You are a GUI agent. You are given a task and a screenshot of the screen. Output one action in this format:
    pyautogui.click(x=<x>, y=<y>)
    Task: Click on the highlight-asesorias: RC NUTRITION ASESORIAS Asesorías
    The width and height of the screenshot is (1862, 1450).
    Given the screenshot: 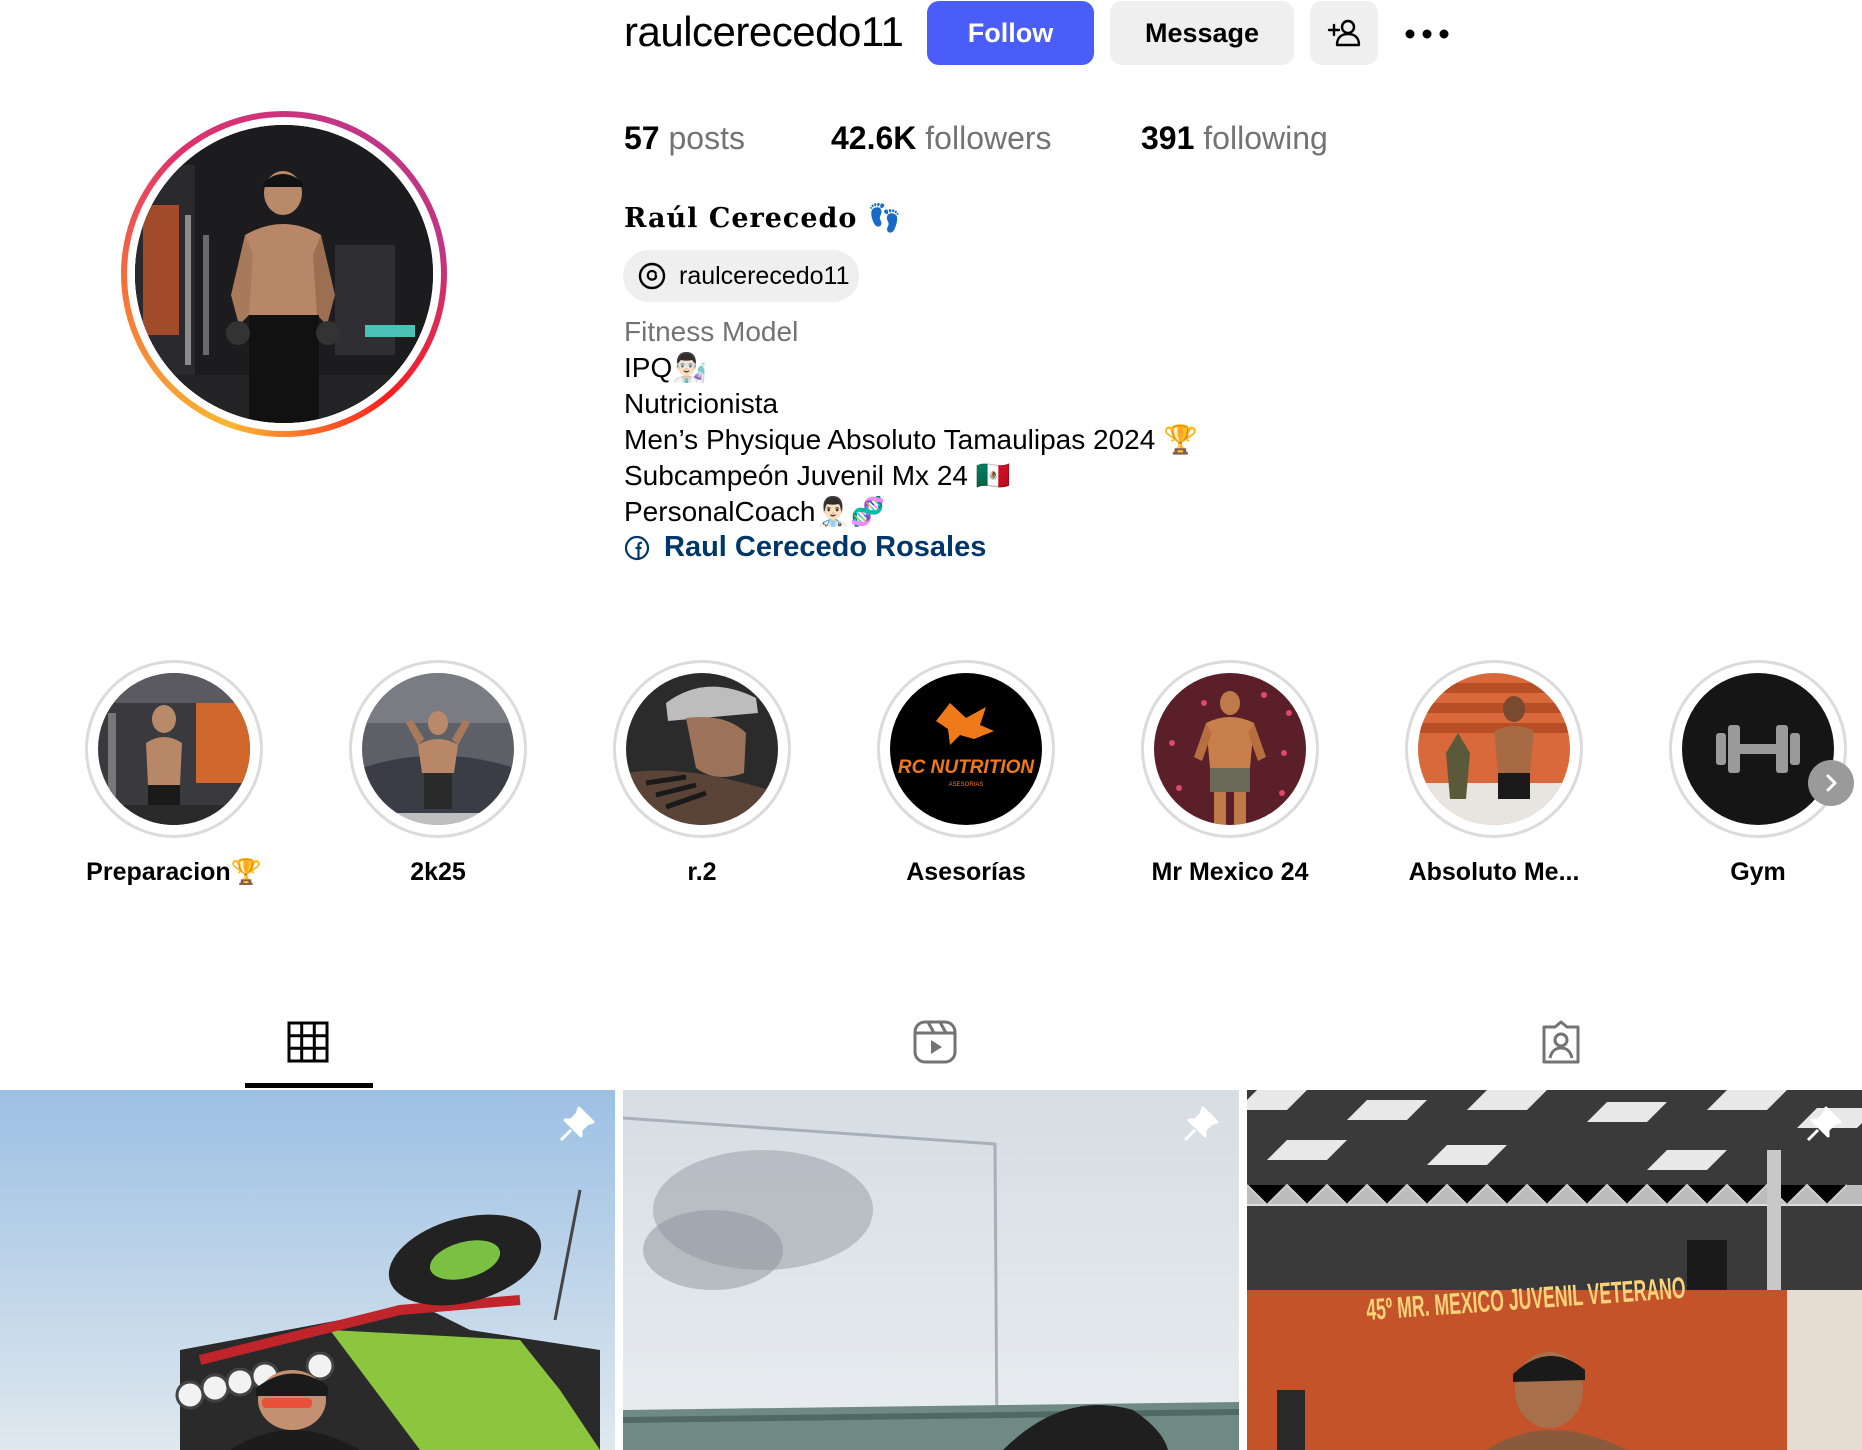 What is the action you would take?
    pyautogui.click(x=966, y=773)
    